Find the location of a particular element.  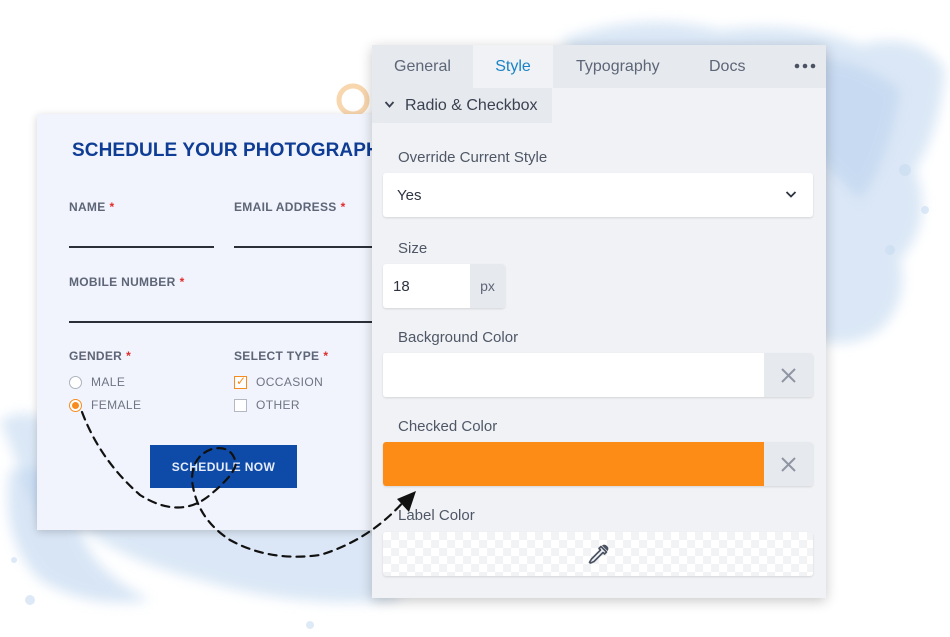

size-value: 18 is located at coordinates (401, 286).